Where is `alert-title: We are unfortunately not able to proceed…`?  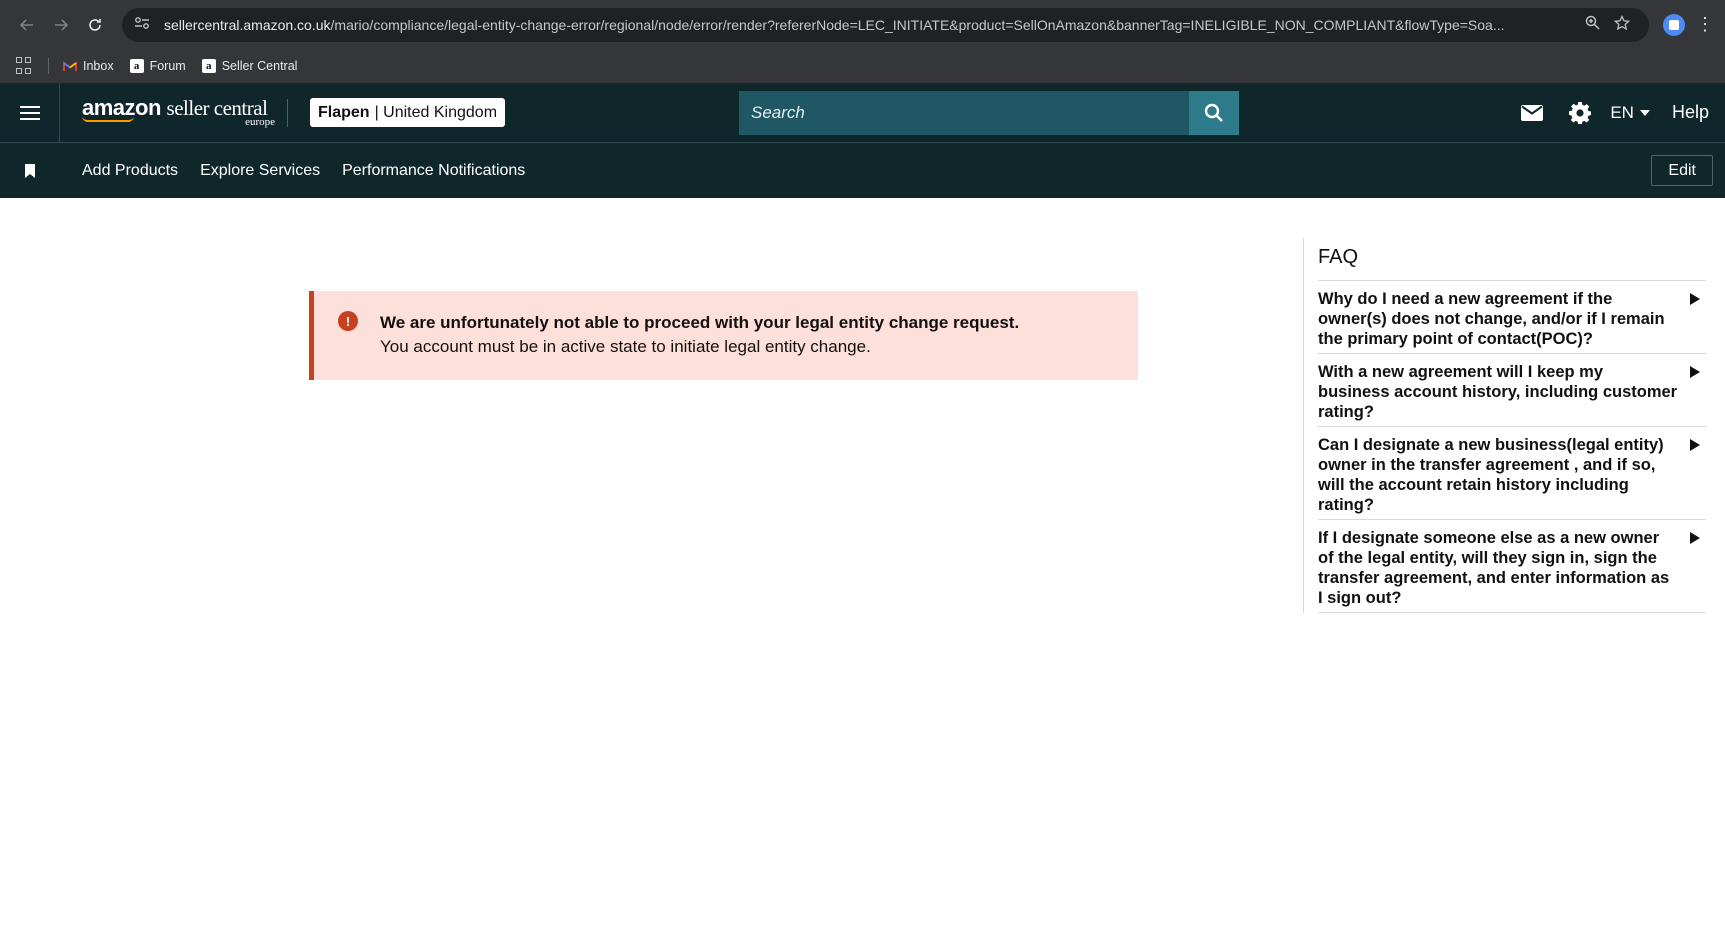 alert-title: We are unfortunately not able to proceed… is located at coordinates (700, 322).